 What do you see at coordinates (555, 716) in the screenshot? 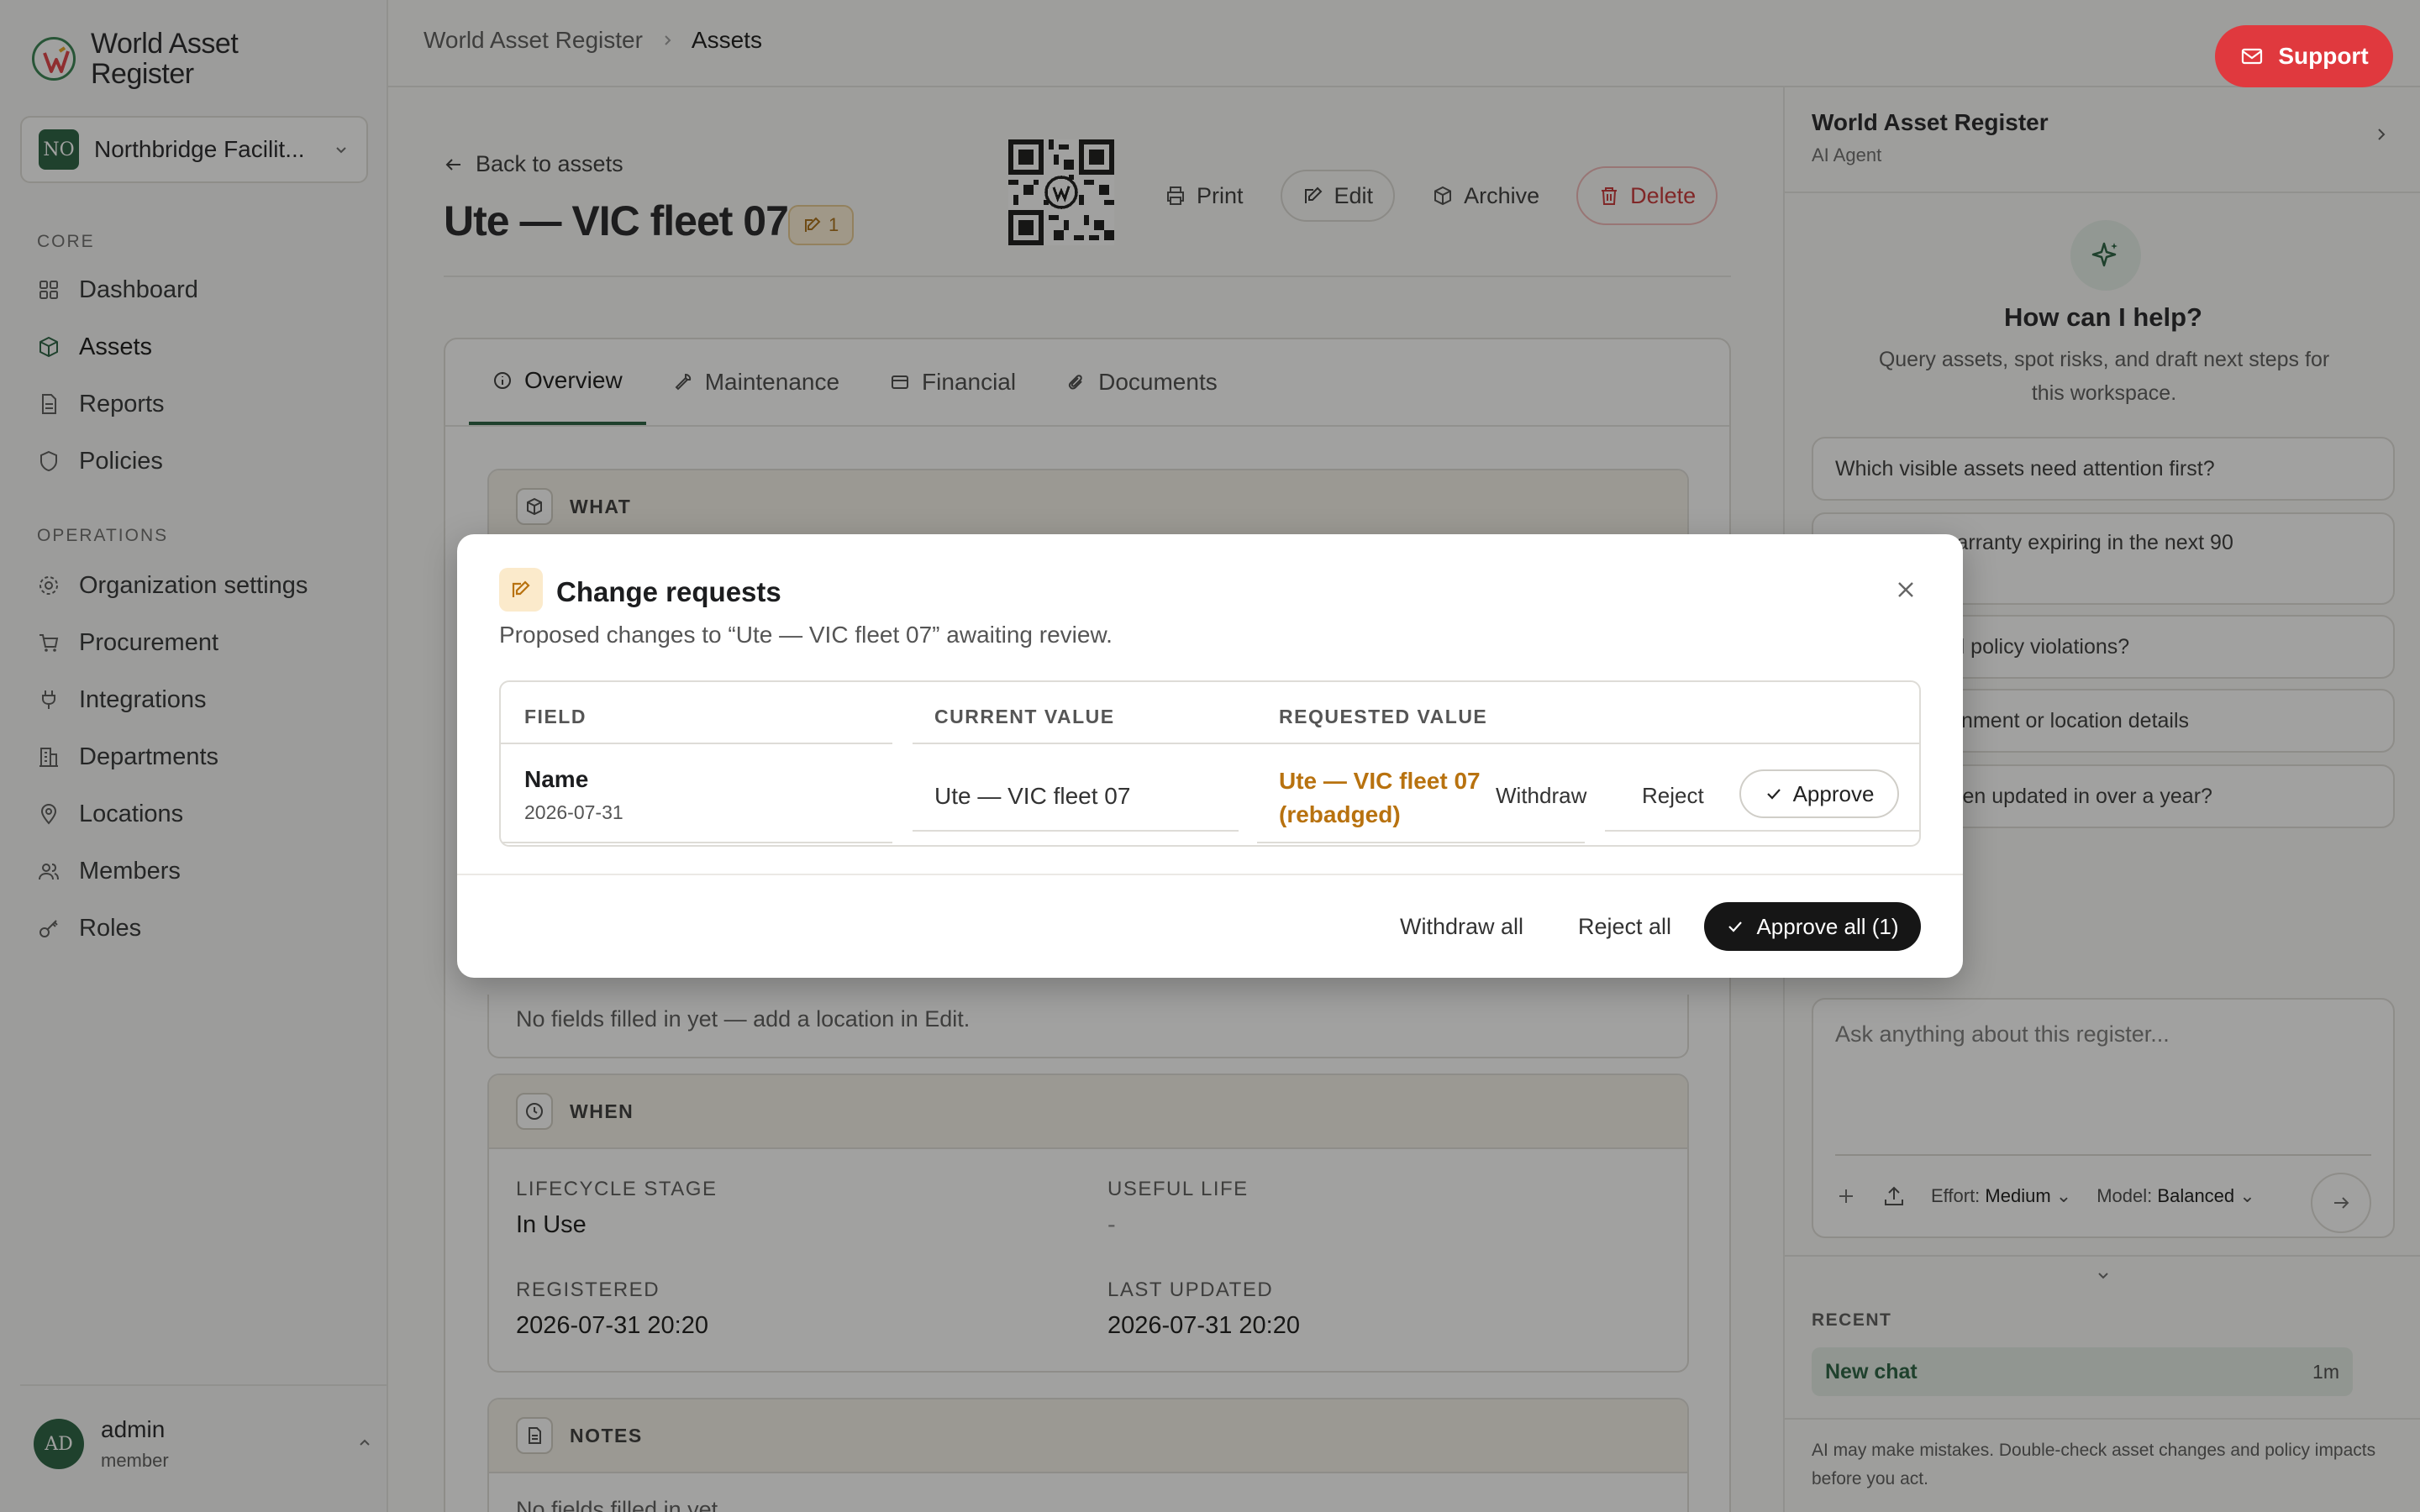
I see `column-header-field: FIELD` at bounding box center [555, 716].